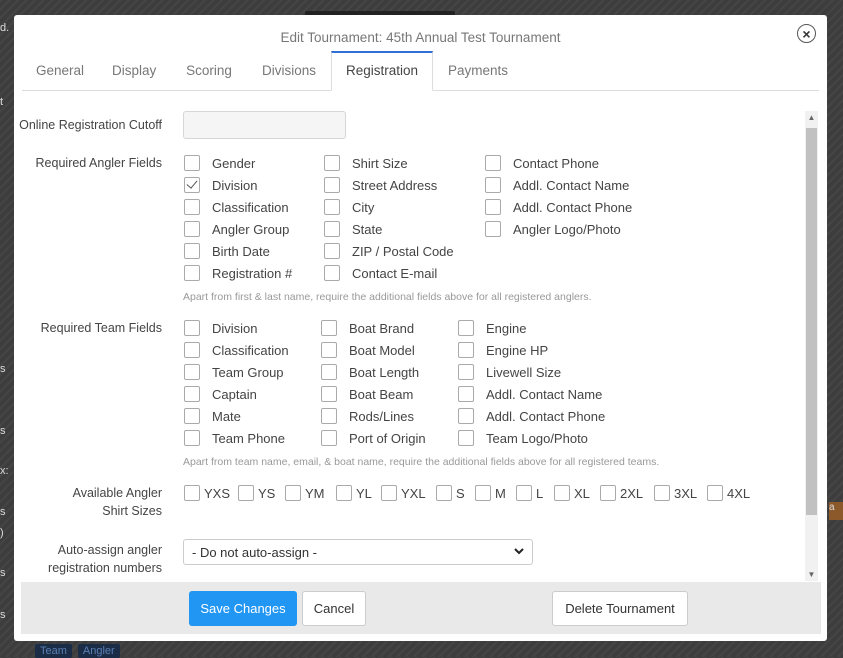 Image resolution: width=843 pixels, height=658 pixels. What do you see at coordinates (811, 321) in the screenshot?
I see `scrollbar-thumb` at bounding box center [811, 321].